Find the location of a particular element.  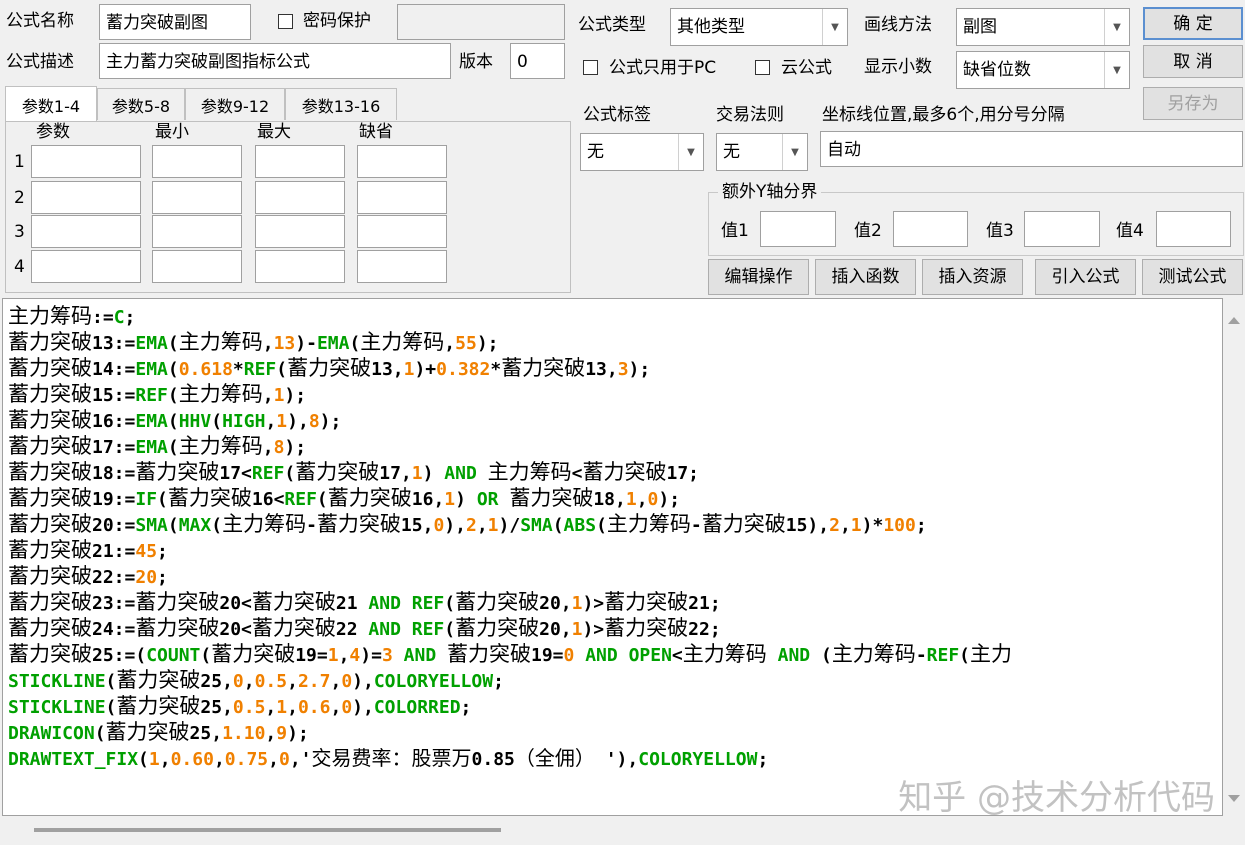

edit-operation-button: 编辑操作 is located at coordinates (758, 277).